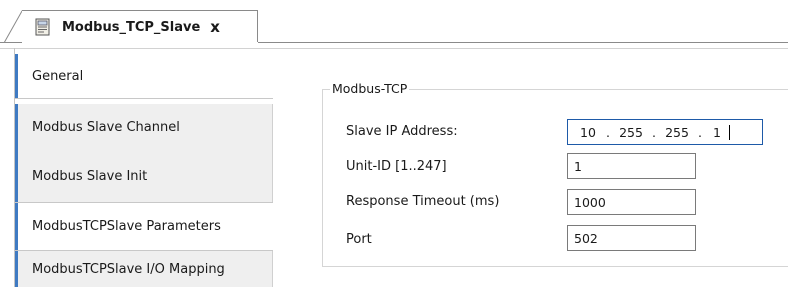 The width and height of the screenshot is (788, 287). Describe the element at coordinates (588, 132) in the screenshot. I see `ip-octet-1: 10` at that location.